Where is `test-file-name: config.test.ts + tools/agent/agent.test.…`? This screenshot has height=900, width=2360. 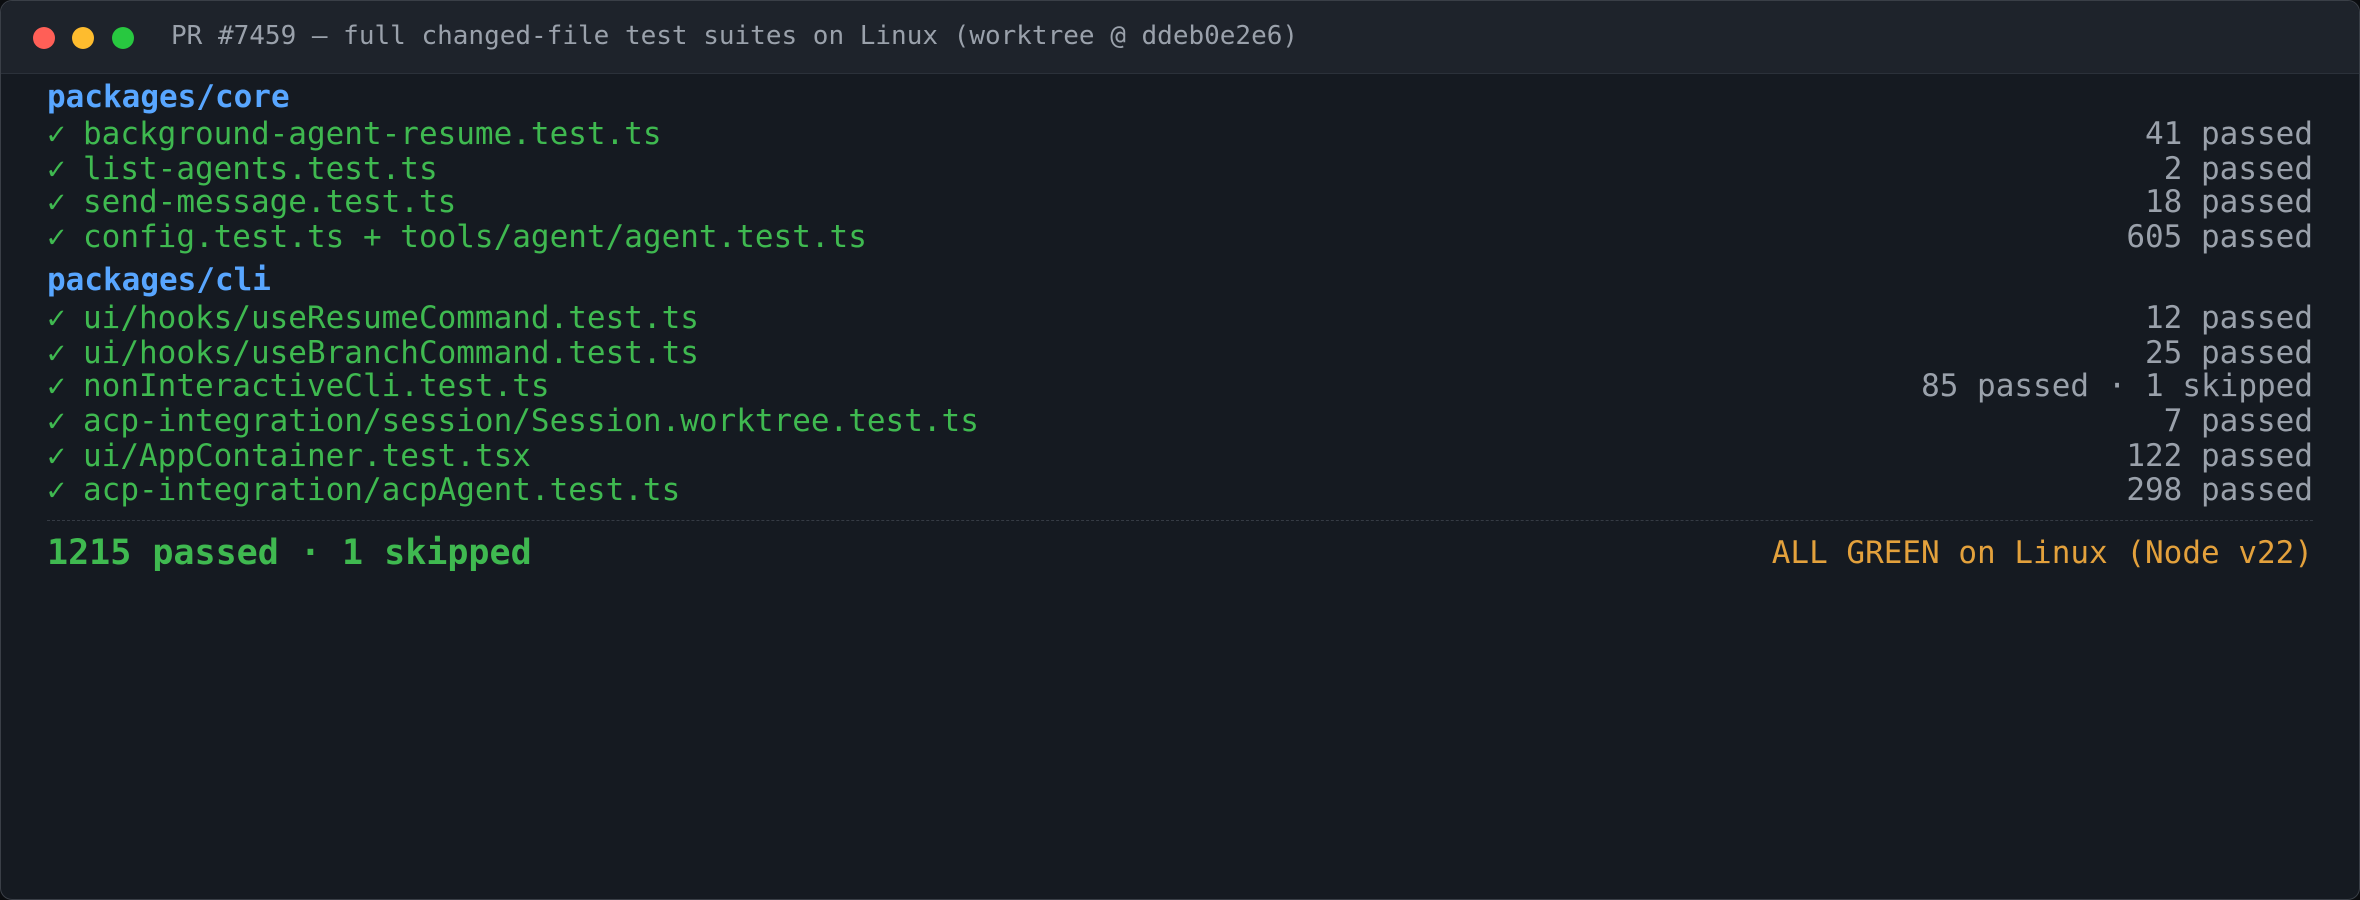
test-file-name: config.test.ts + tools/agent/agent.test.… is located at coordinates (475, 237).